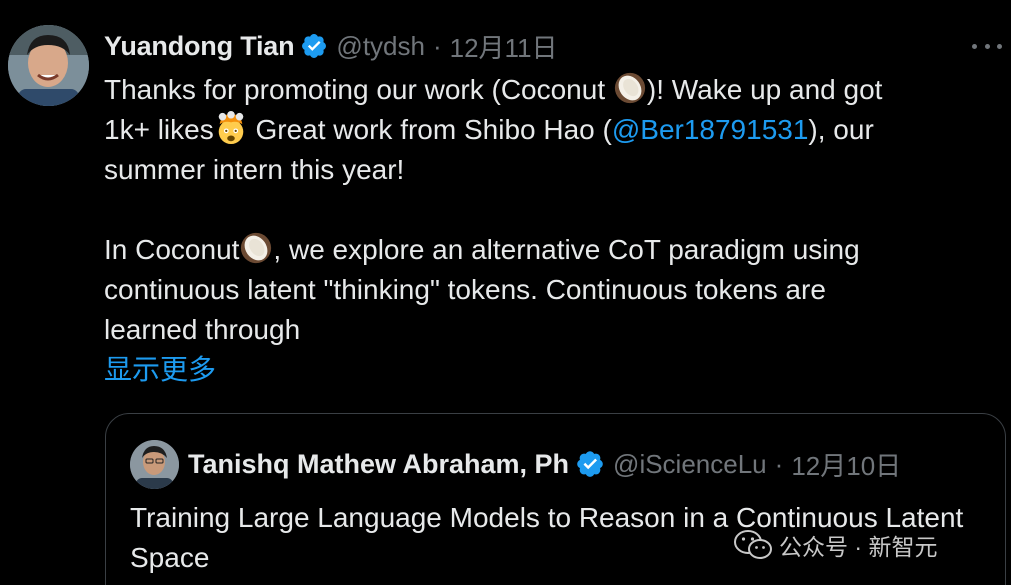  What do you see at coordinates (48, 65) in the screenshot?
I see `author-avatar` at bounding box center [48, 65].